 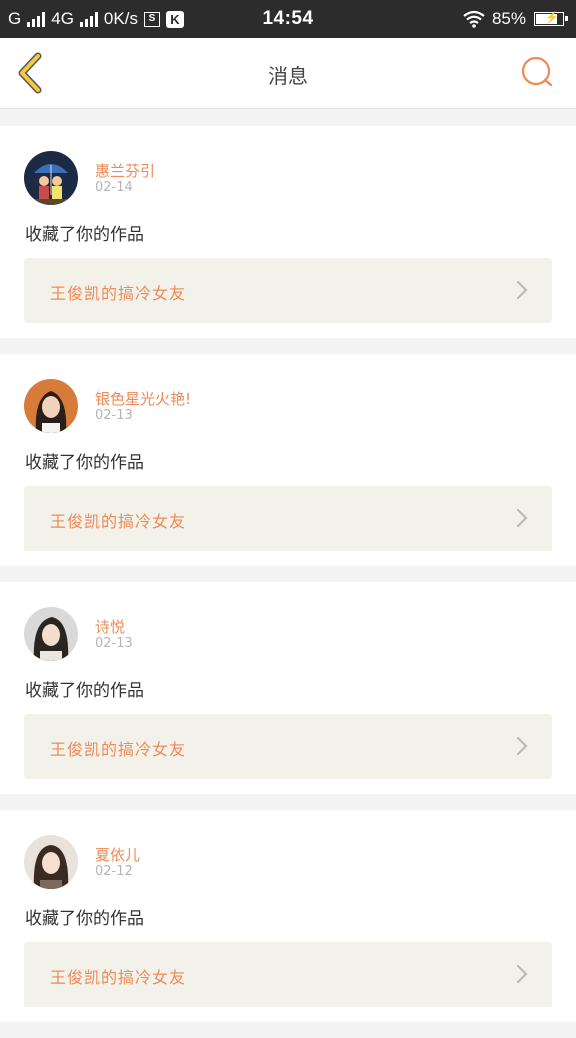 What do you see at coordinates (114, 187) in the screenshot?
I see `message-date: 02-14` at bounding box center [114, 187].